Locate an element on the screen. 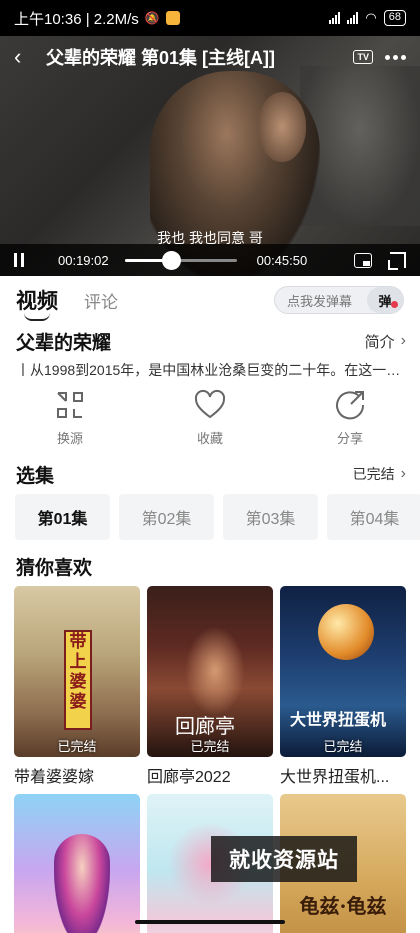 The height and width of the screenshot is (933, 420). recommend-title: 猜你喜欢 is located at coordinates (54, 568).